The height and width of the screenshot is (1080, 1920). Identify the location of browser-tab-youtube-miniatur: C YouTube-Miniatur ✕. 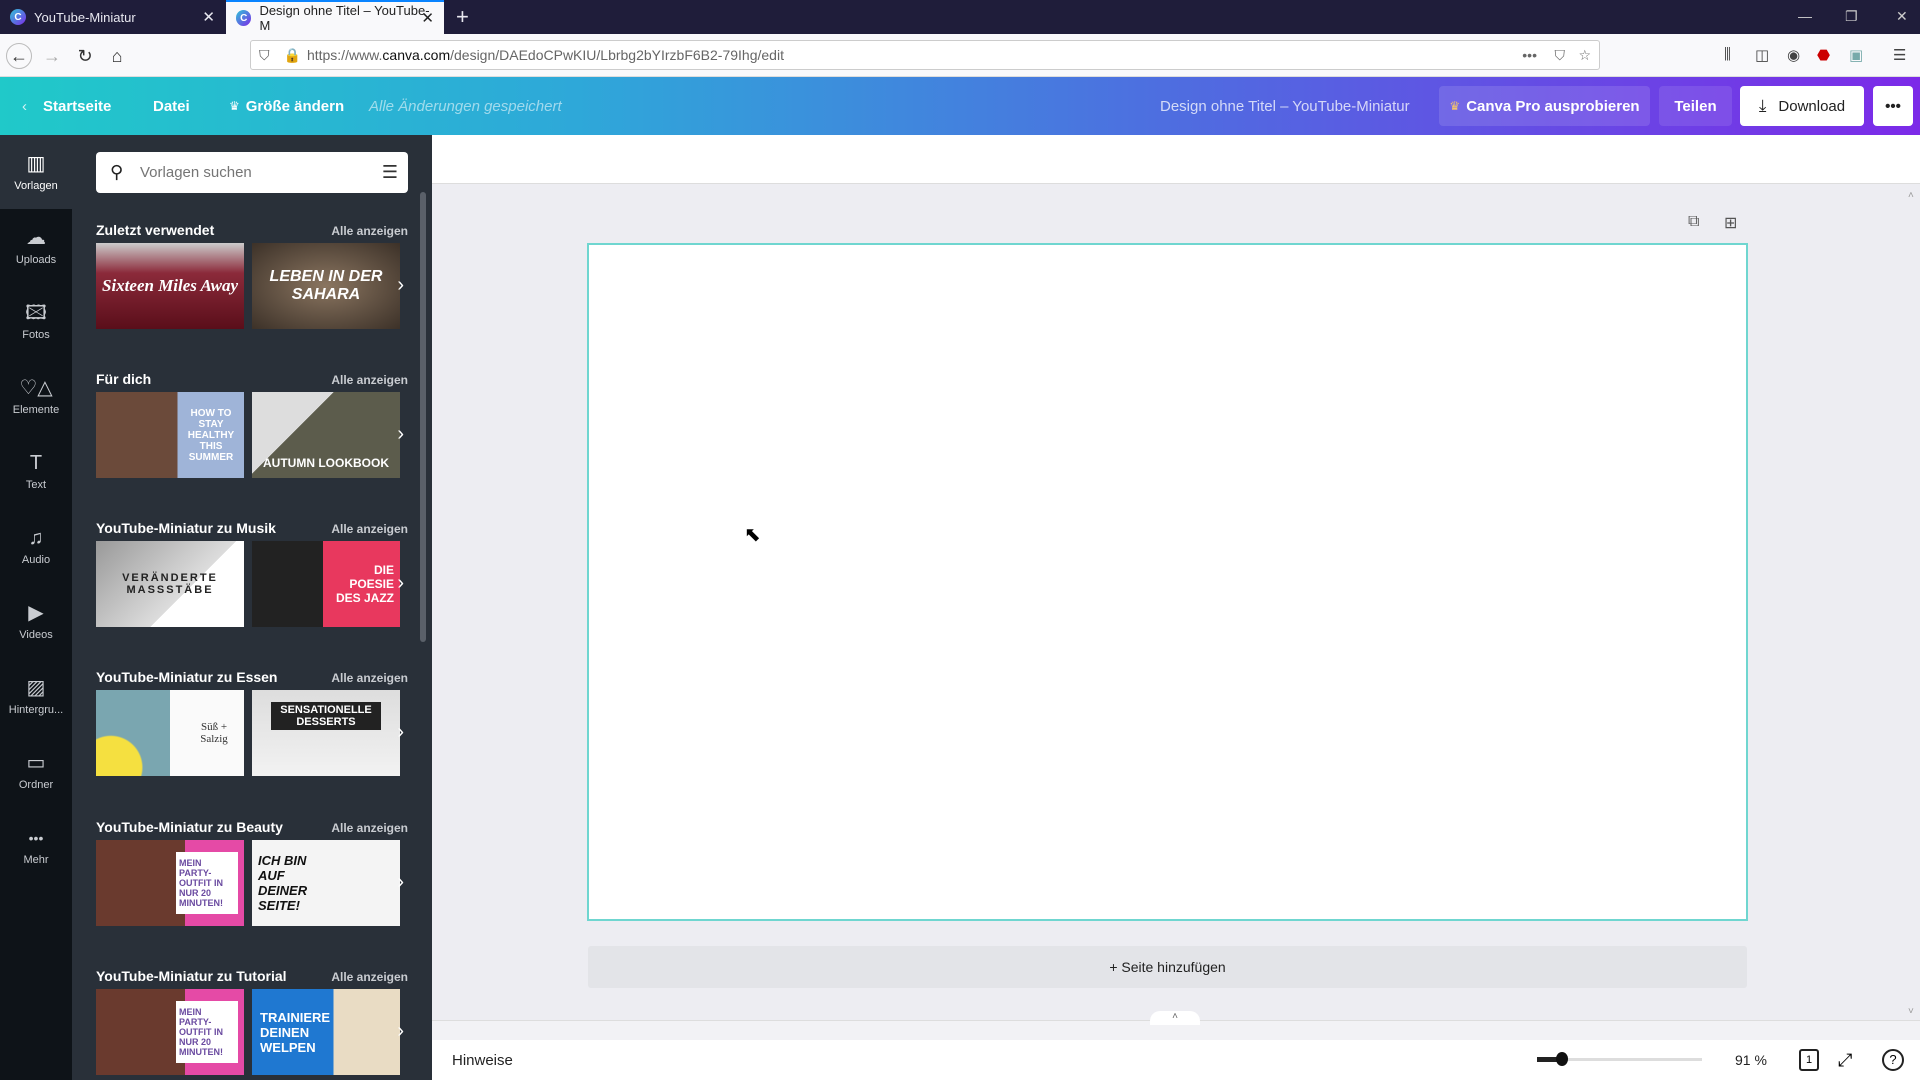
(112, 17).